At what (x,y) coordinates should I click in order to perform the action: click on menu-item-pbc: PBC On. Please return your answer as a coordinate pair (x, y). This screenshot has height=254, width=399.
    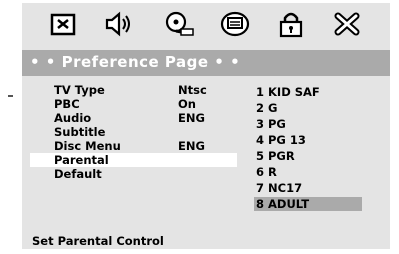
    Looking at the image, I should click on (133, 104).